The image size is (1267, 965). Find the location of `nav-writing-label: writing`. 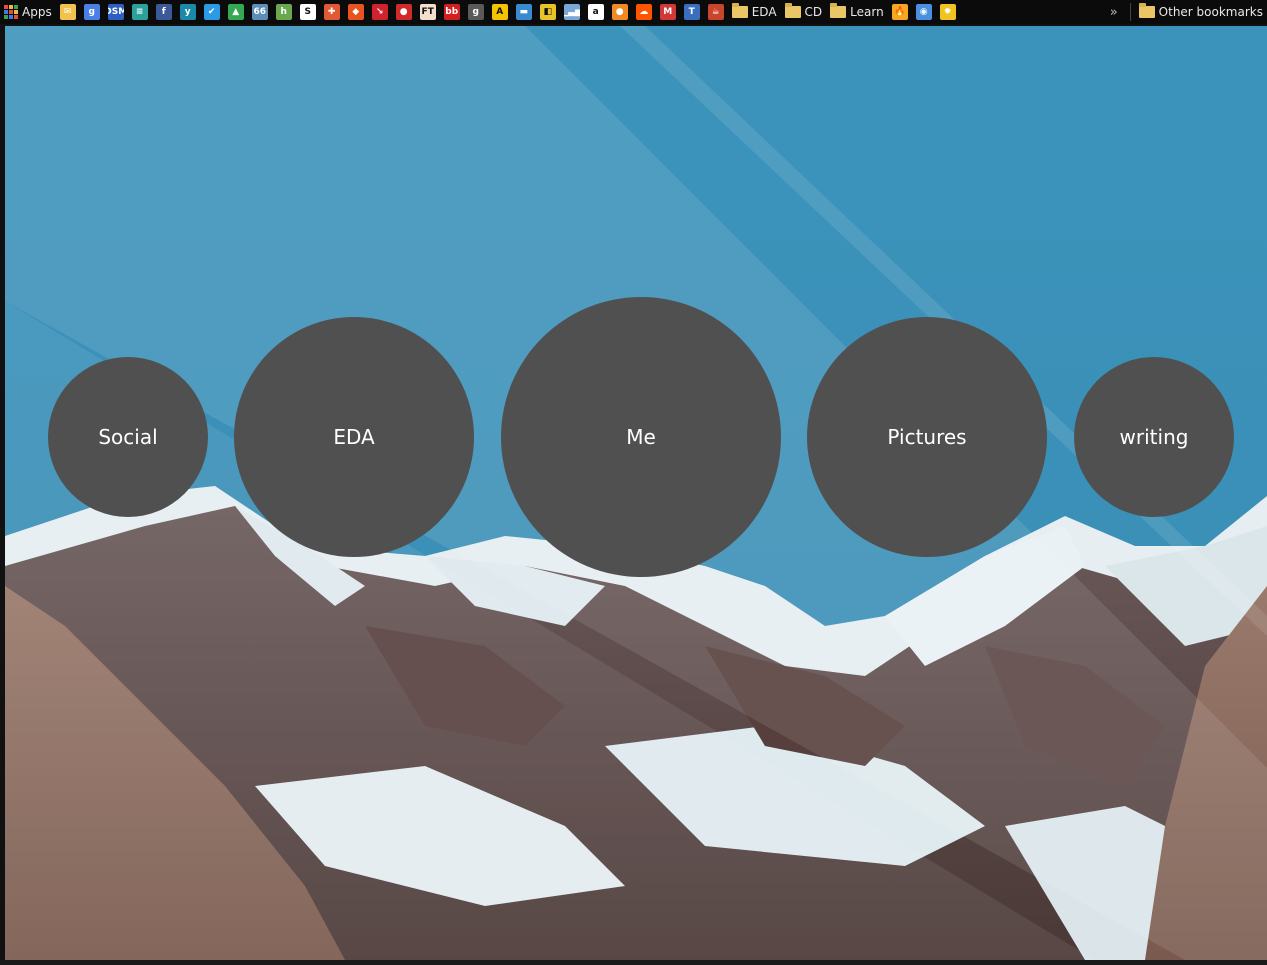

nav-writing-label: writing is located at coordinates (1154, 437).